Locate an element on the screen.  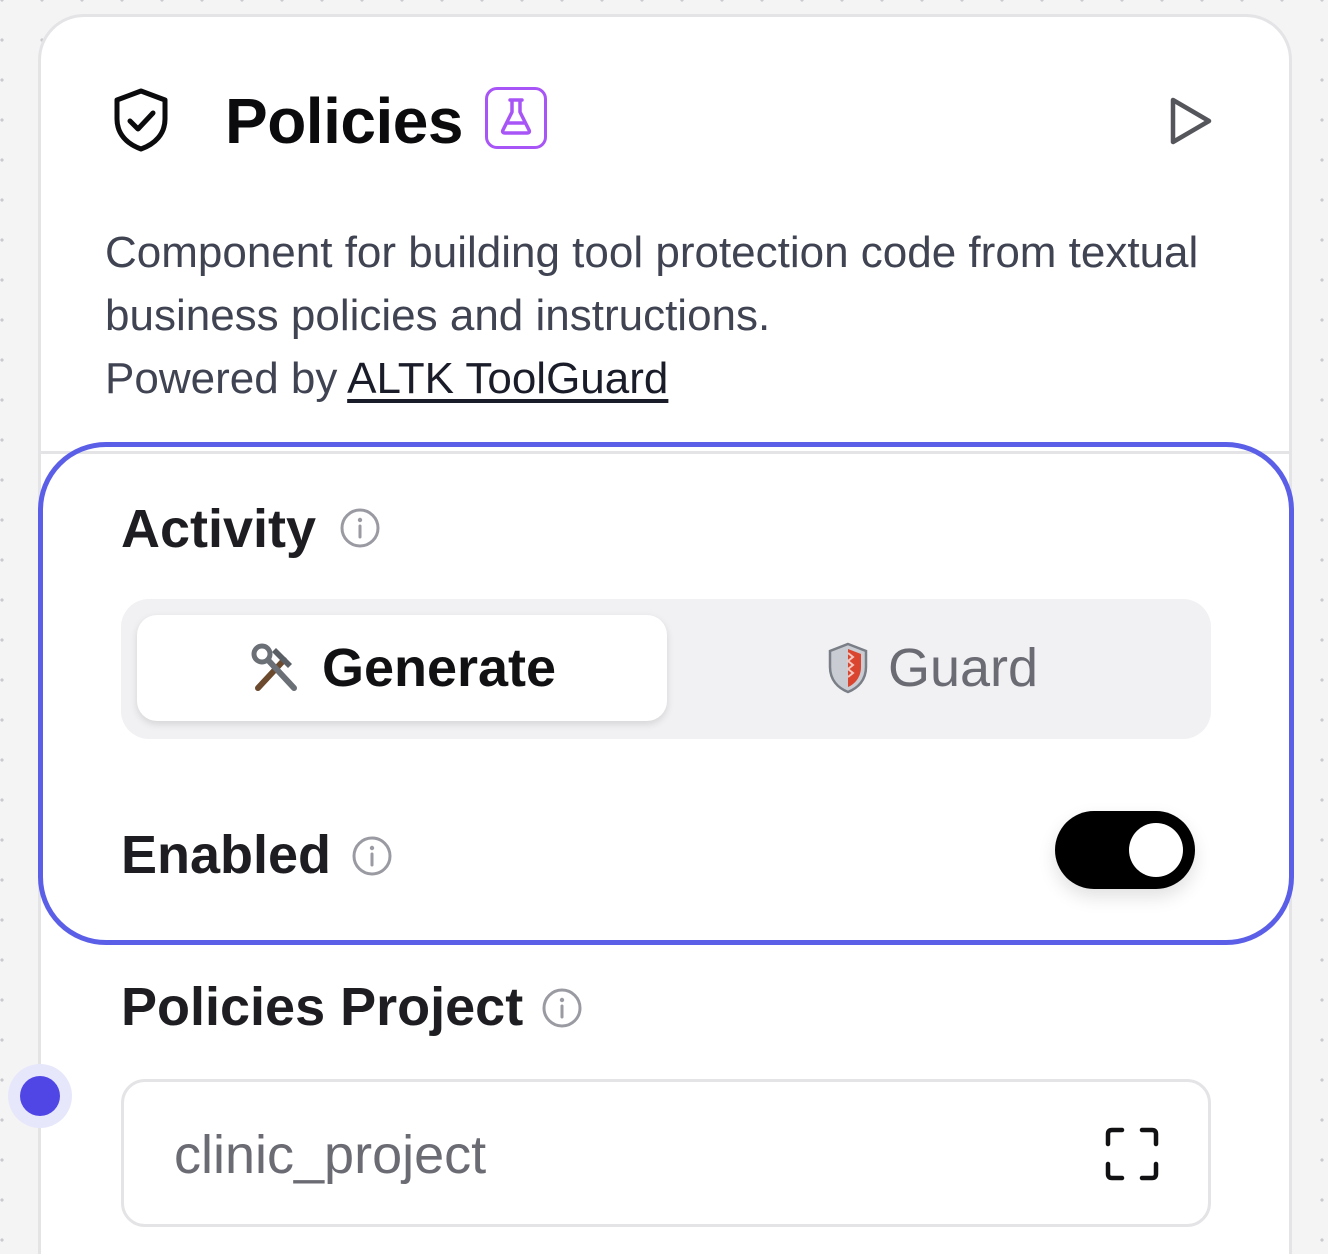
generate-label: Generate is located at coordinates (439, 668).